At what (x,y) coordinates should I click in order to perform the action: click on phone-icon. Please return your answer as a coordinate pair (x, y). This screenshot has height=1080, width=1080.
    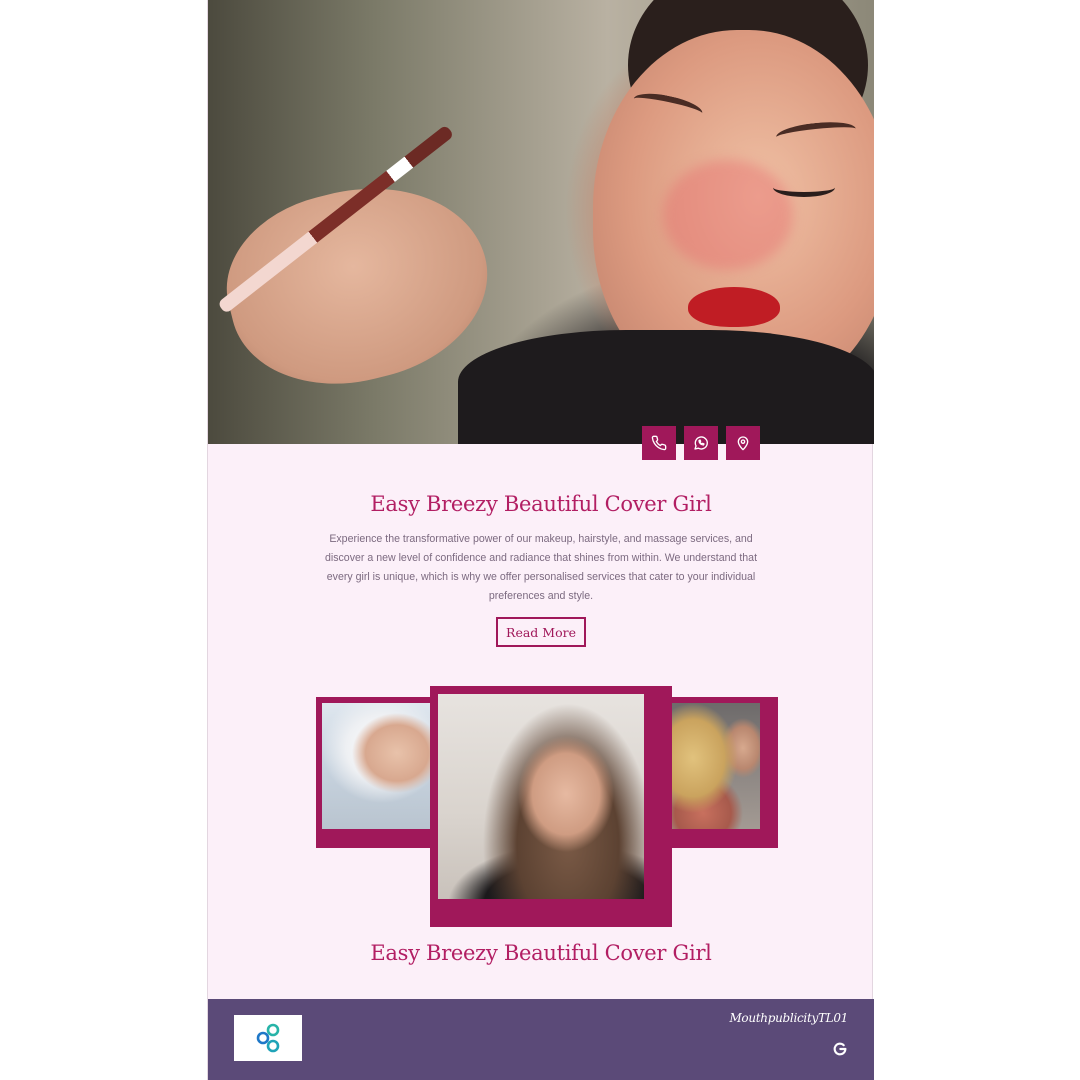
    Looking at the image, I should click on (659, 443).